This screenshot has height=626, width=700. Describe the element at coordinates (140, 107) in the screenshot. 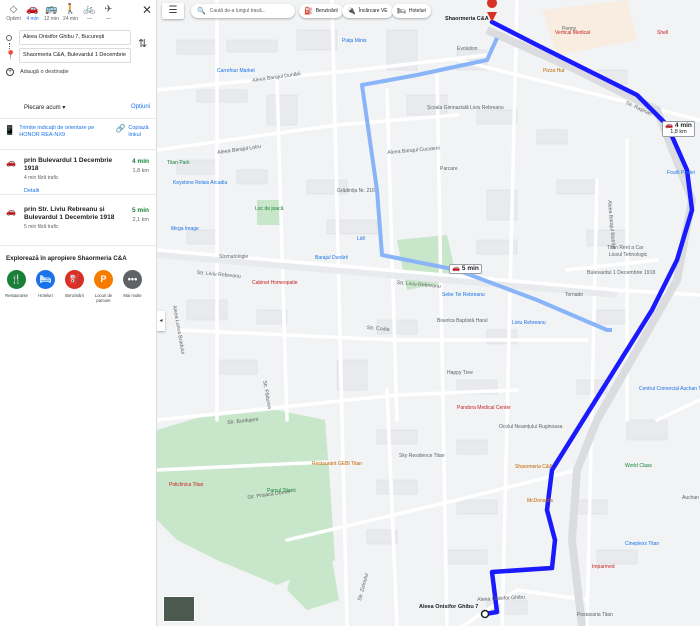

I see `options-button: Opțiuni` at that location.